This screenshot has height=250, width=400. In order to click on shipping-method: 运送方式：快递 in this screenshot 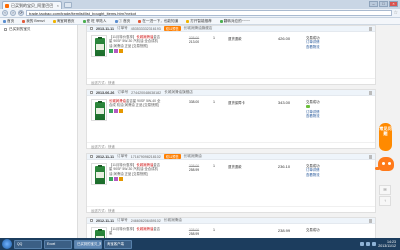, I will do `click(231, 209)`.